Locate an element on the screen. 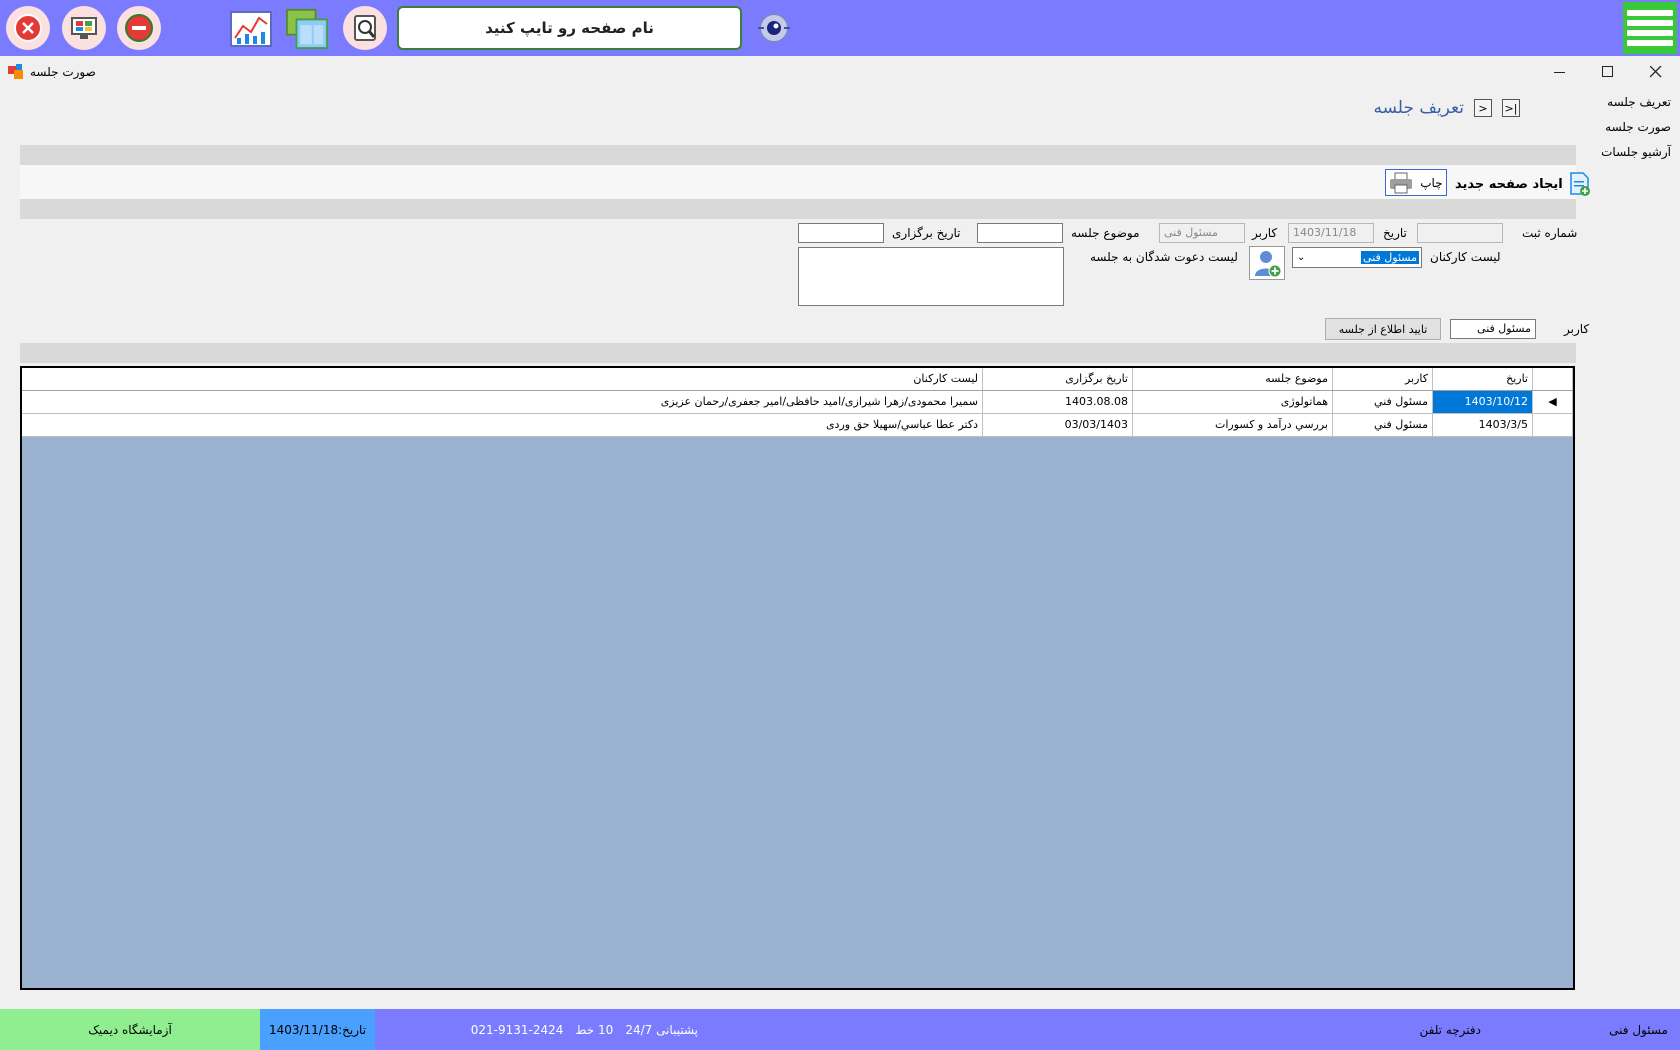 The height and width of the screenshot is (1050, 1680). add-user-icon is located at coordinates (1268, 264).